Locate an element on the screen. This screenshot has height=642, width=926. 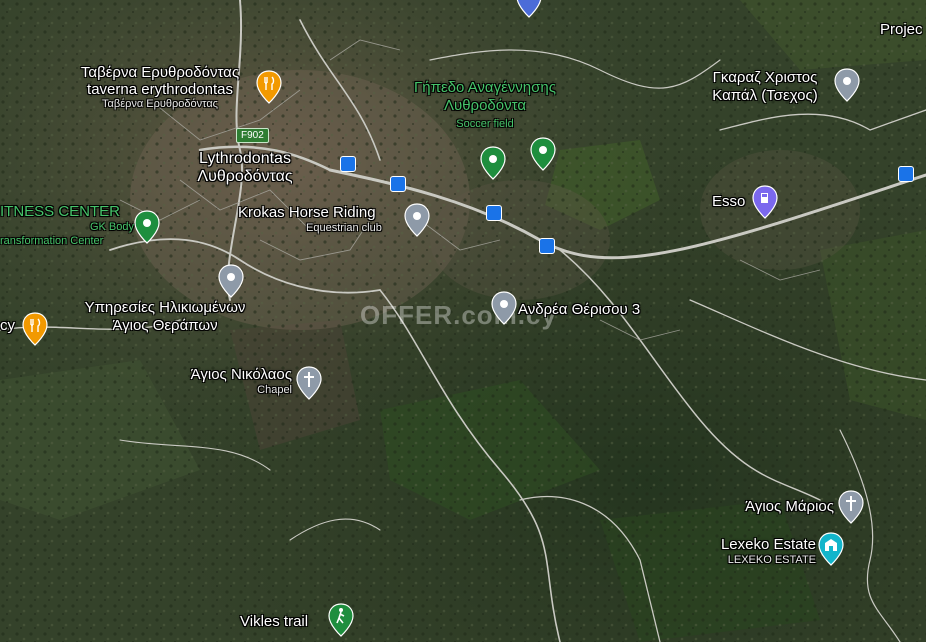
label-lythrodontas-gr: Λυθροδόντας is located at coordinates (245, 176).